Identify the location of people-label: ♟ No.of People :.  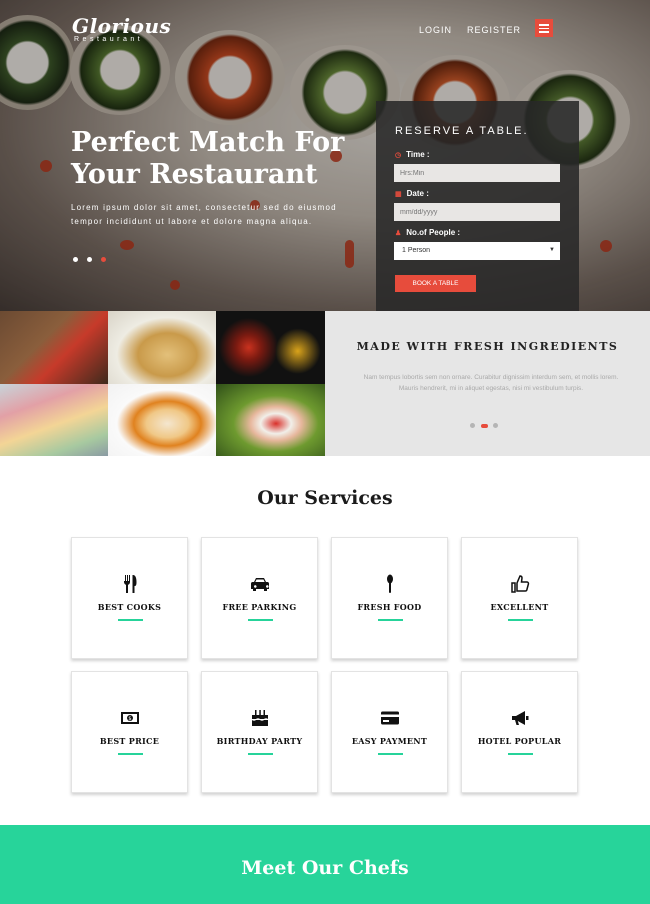
(427, 232).